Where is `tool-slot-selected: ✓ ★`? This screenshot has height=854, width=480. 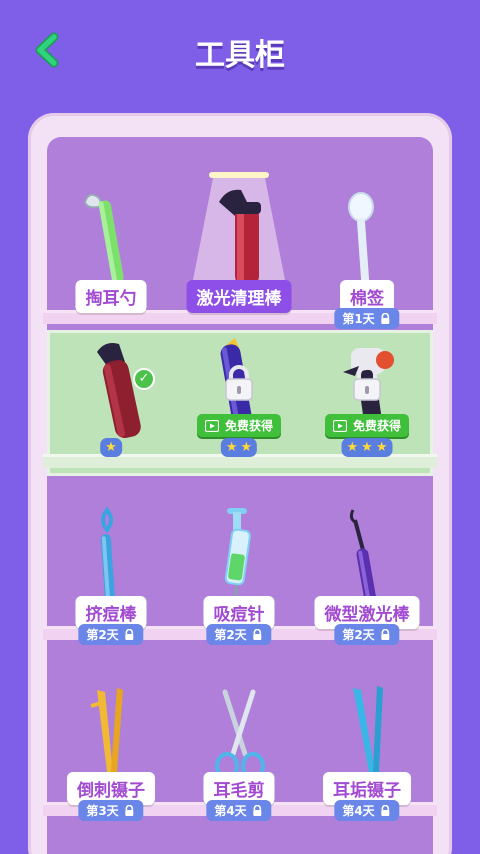
tool-slot-selected: ✓ ★ is located at coordinates (111, 400).